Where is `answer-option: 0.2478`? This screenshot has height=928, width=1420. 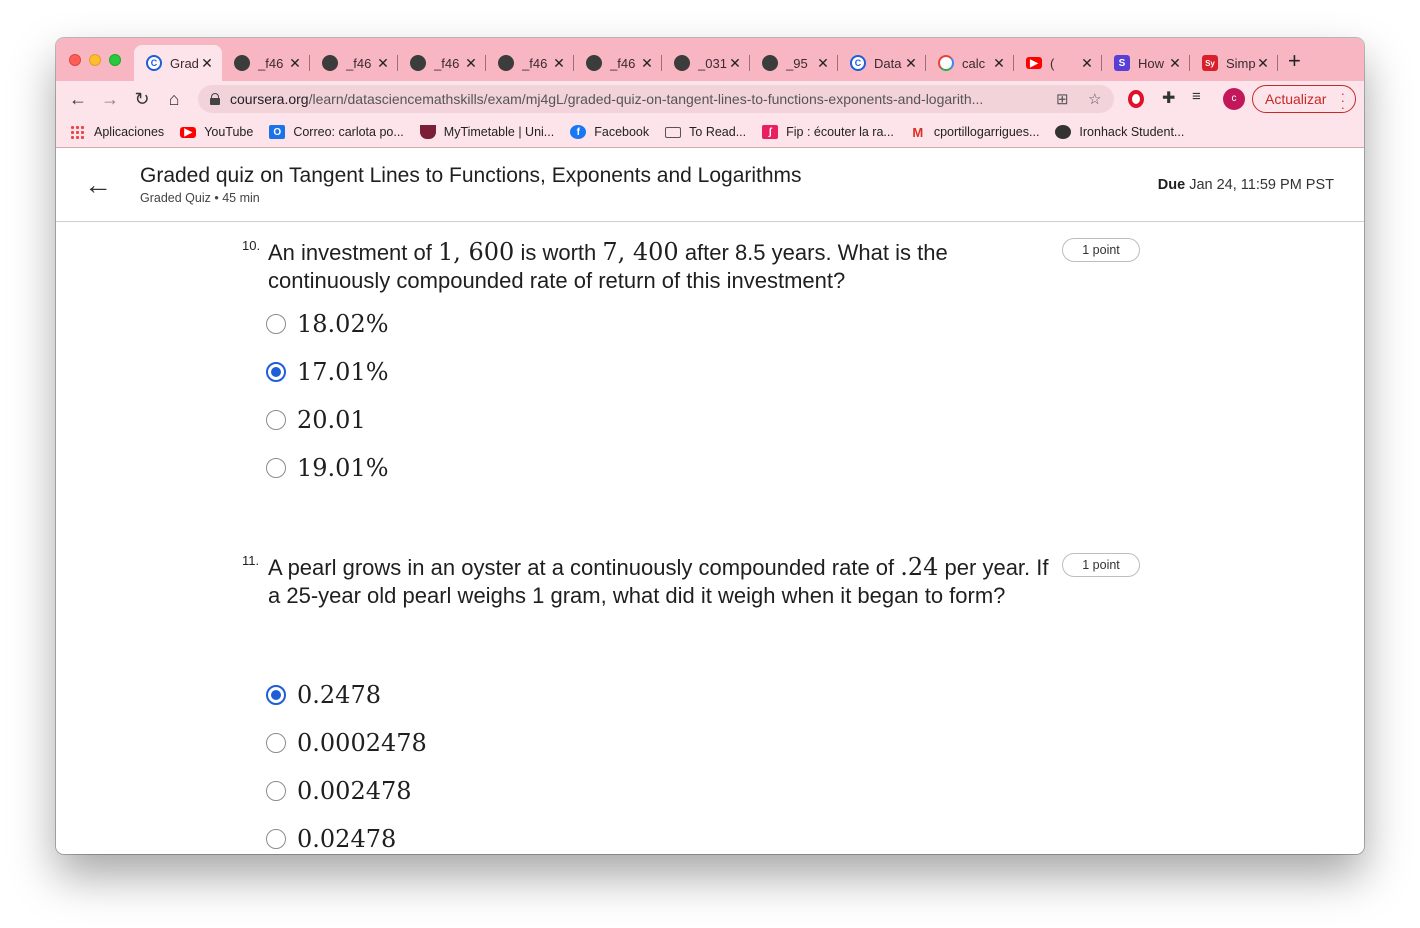 answer-option: 0.2478 is located at coordinates (466, 695).